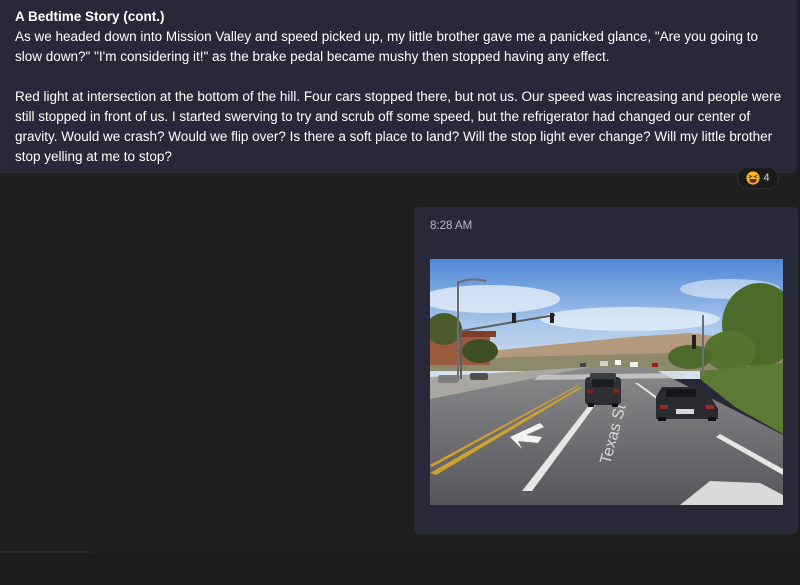  Describe the element at coordinates (90, 16) in the screenshot. I see `message-title: A Bedtime Story (cont.)` at that location.